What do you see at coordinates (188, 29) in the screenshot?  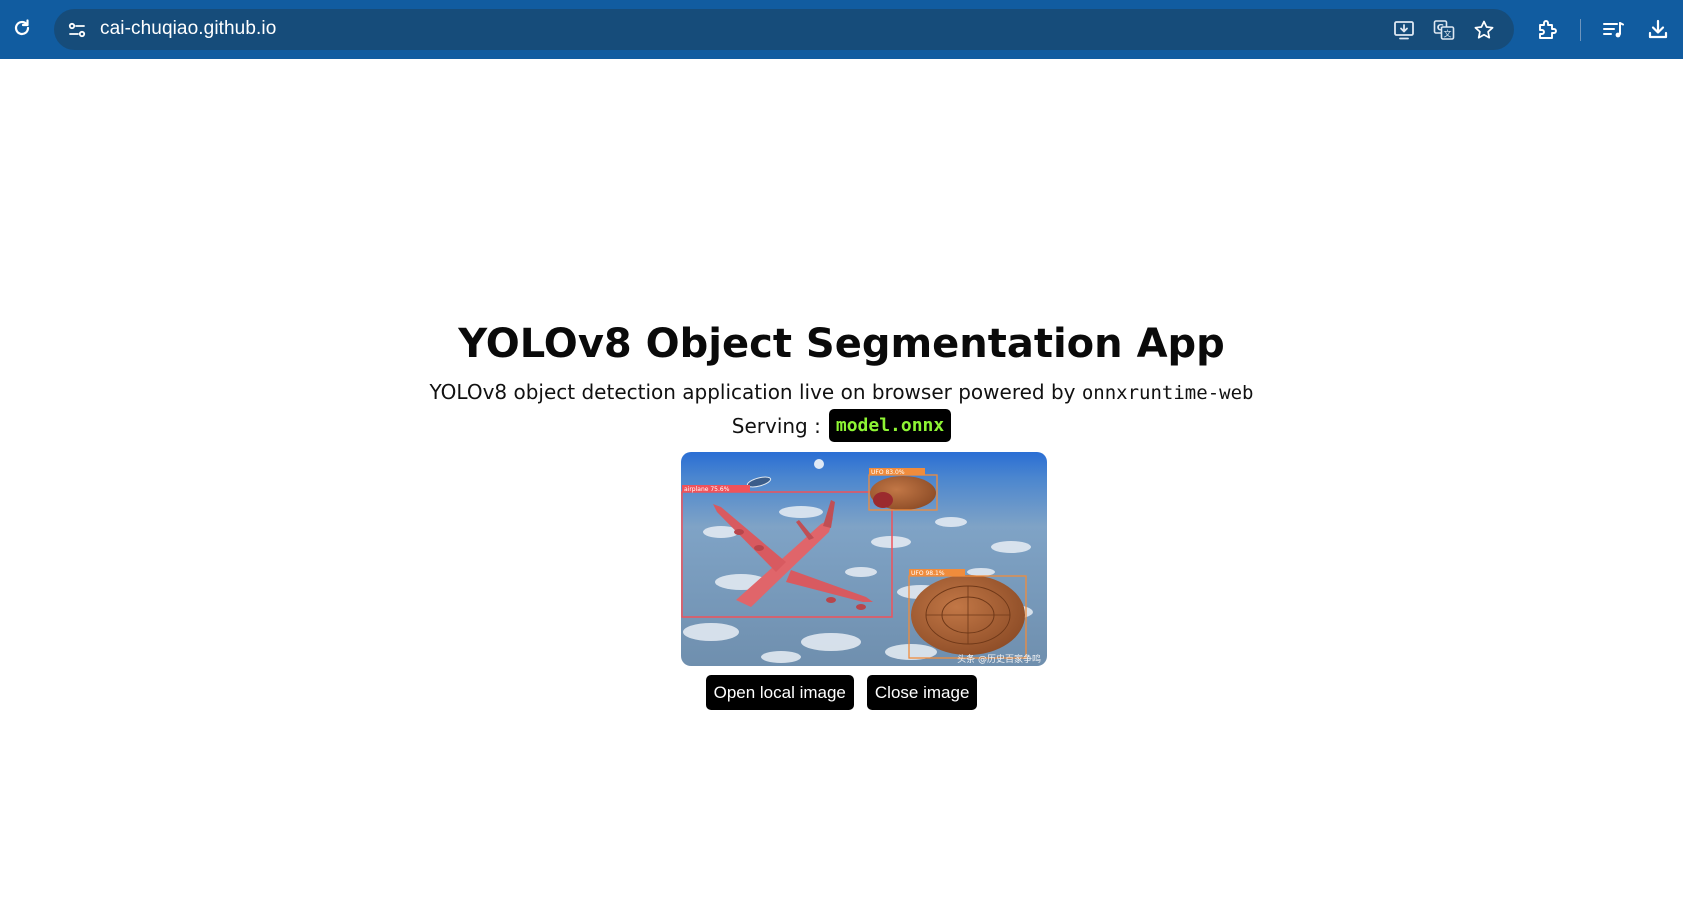 I see `url-text: cai-chuqiao.github.io` at bounding box center [188, 29].